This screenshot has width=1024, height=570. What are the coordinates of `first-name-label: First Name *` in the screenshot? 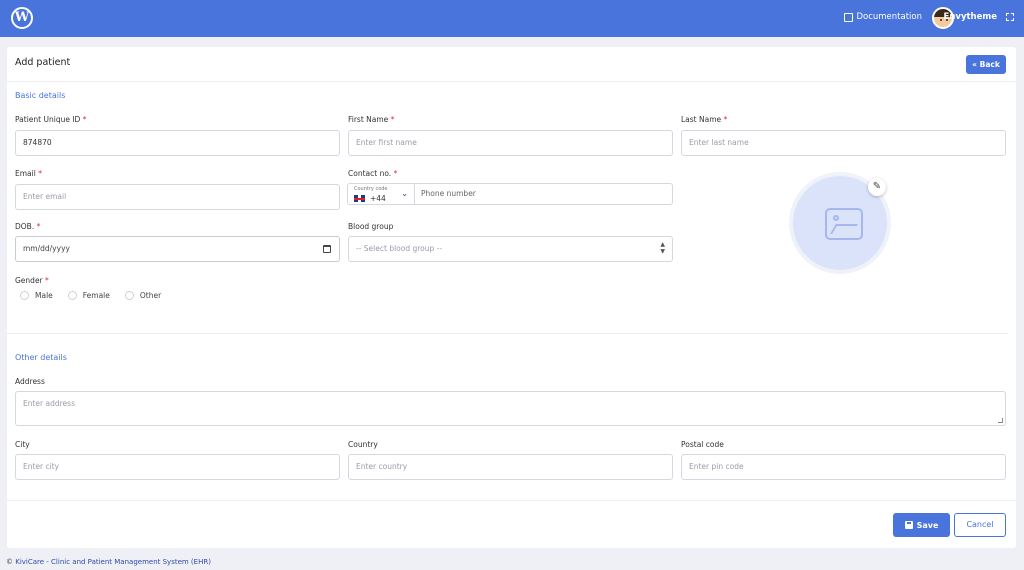 It's located at (371, 119).